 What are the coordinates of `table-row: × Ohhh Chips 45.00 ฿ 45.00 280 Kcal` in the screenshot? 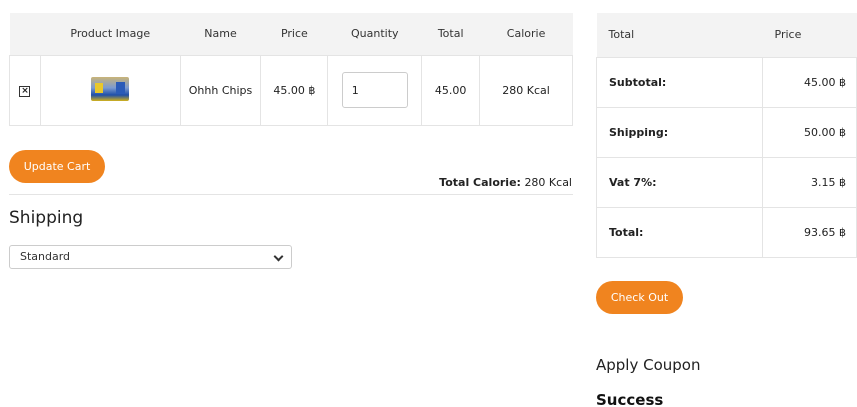 It's located at (291, 90).